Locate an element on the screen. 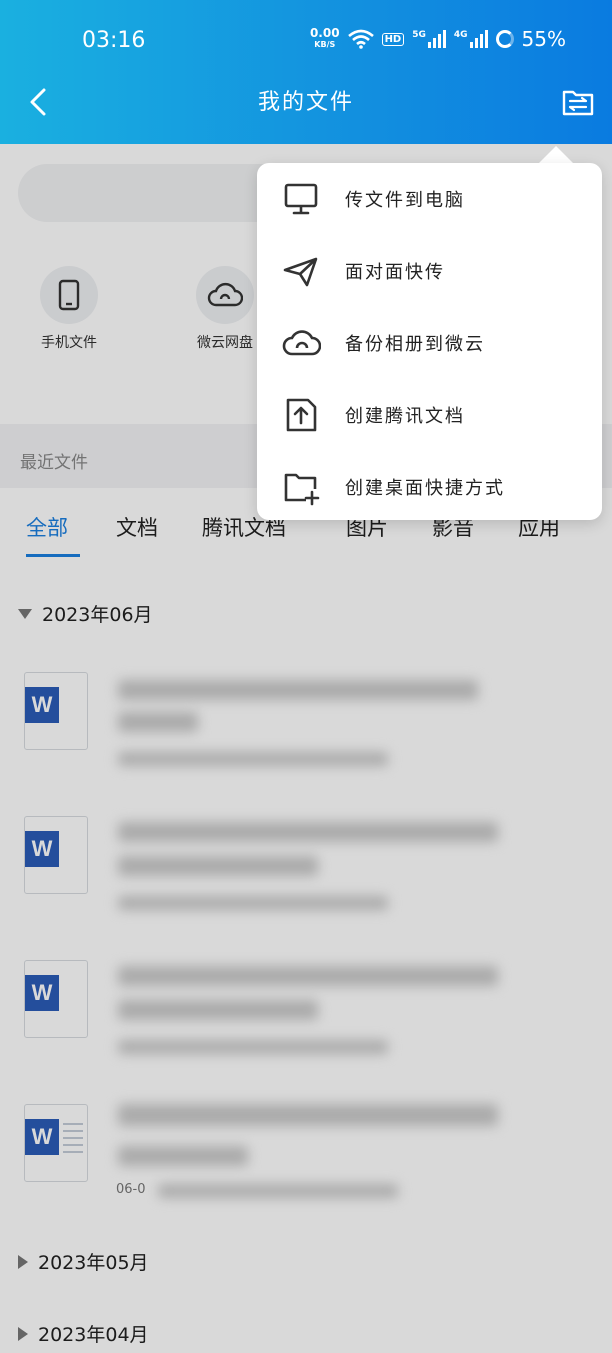 Image resolution: width=612 pixels, height=1353 pixels. battery-percent: 55% is located at coordinates (543, 39).